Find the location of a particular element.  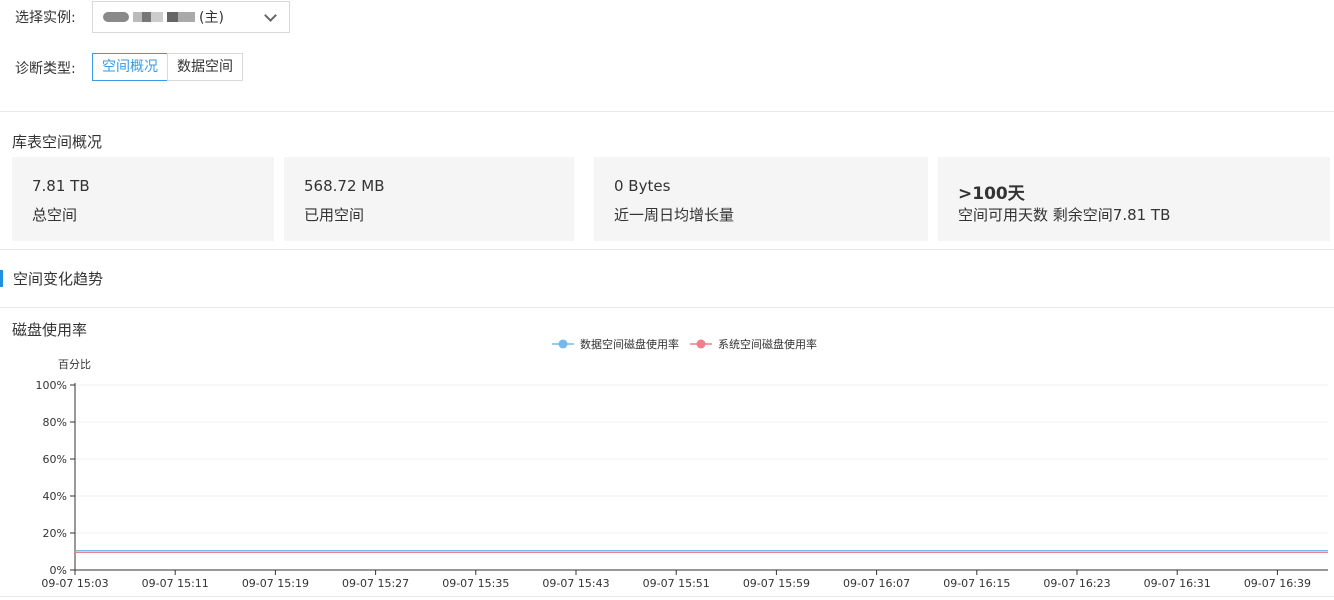

tab-space-overview: 空间概况 is located at coordinates (130, 67).